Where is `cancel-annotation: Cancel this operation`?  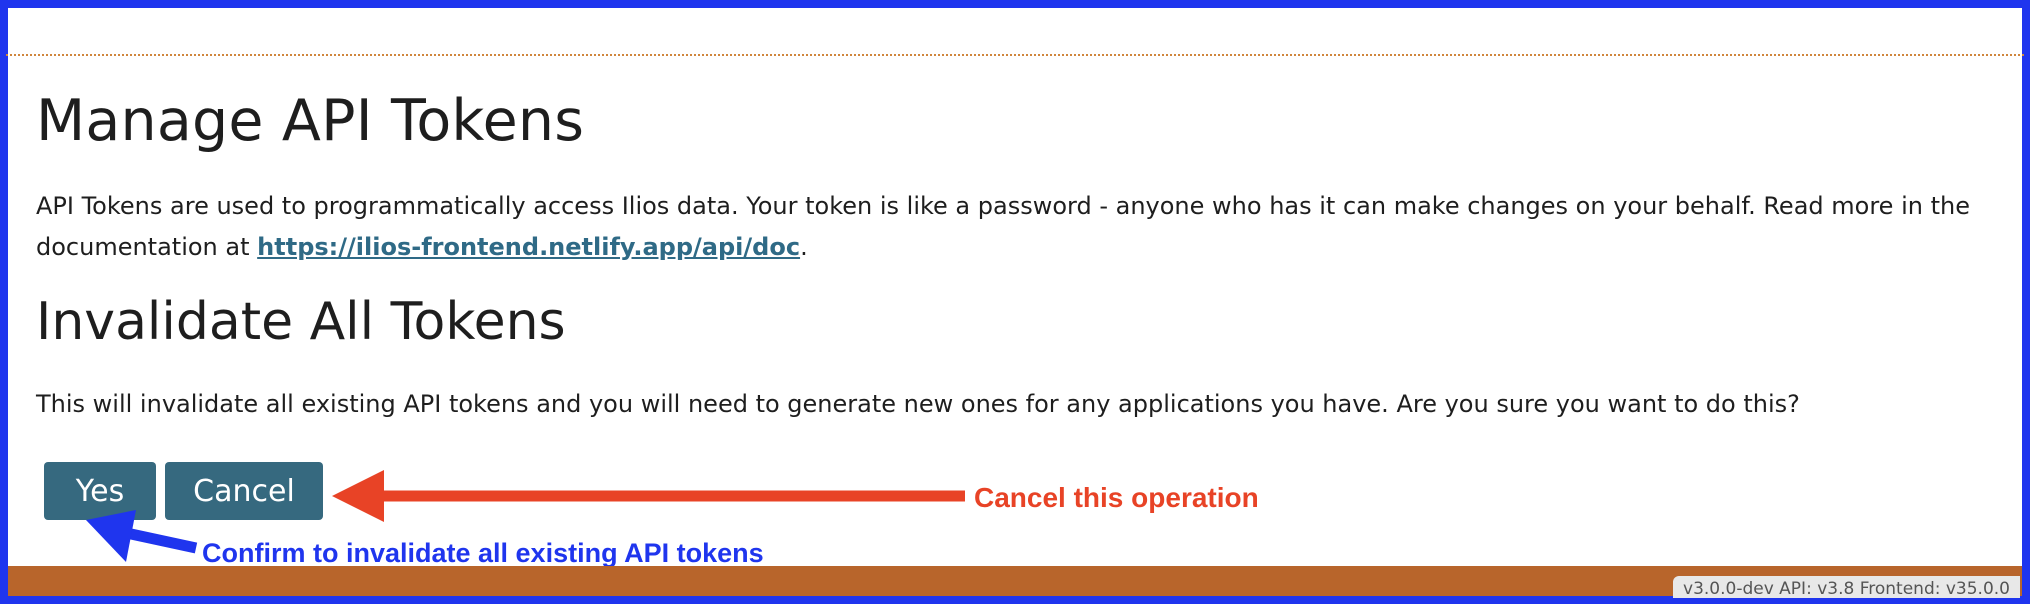 cancel-annotation: Cancel this operation is located at coordinates (1116, 497).